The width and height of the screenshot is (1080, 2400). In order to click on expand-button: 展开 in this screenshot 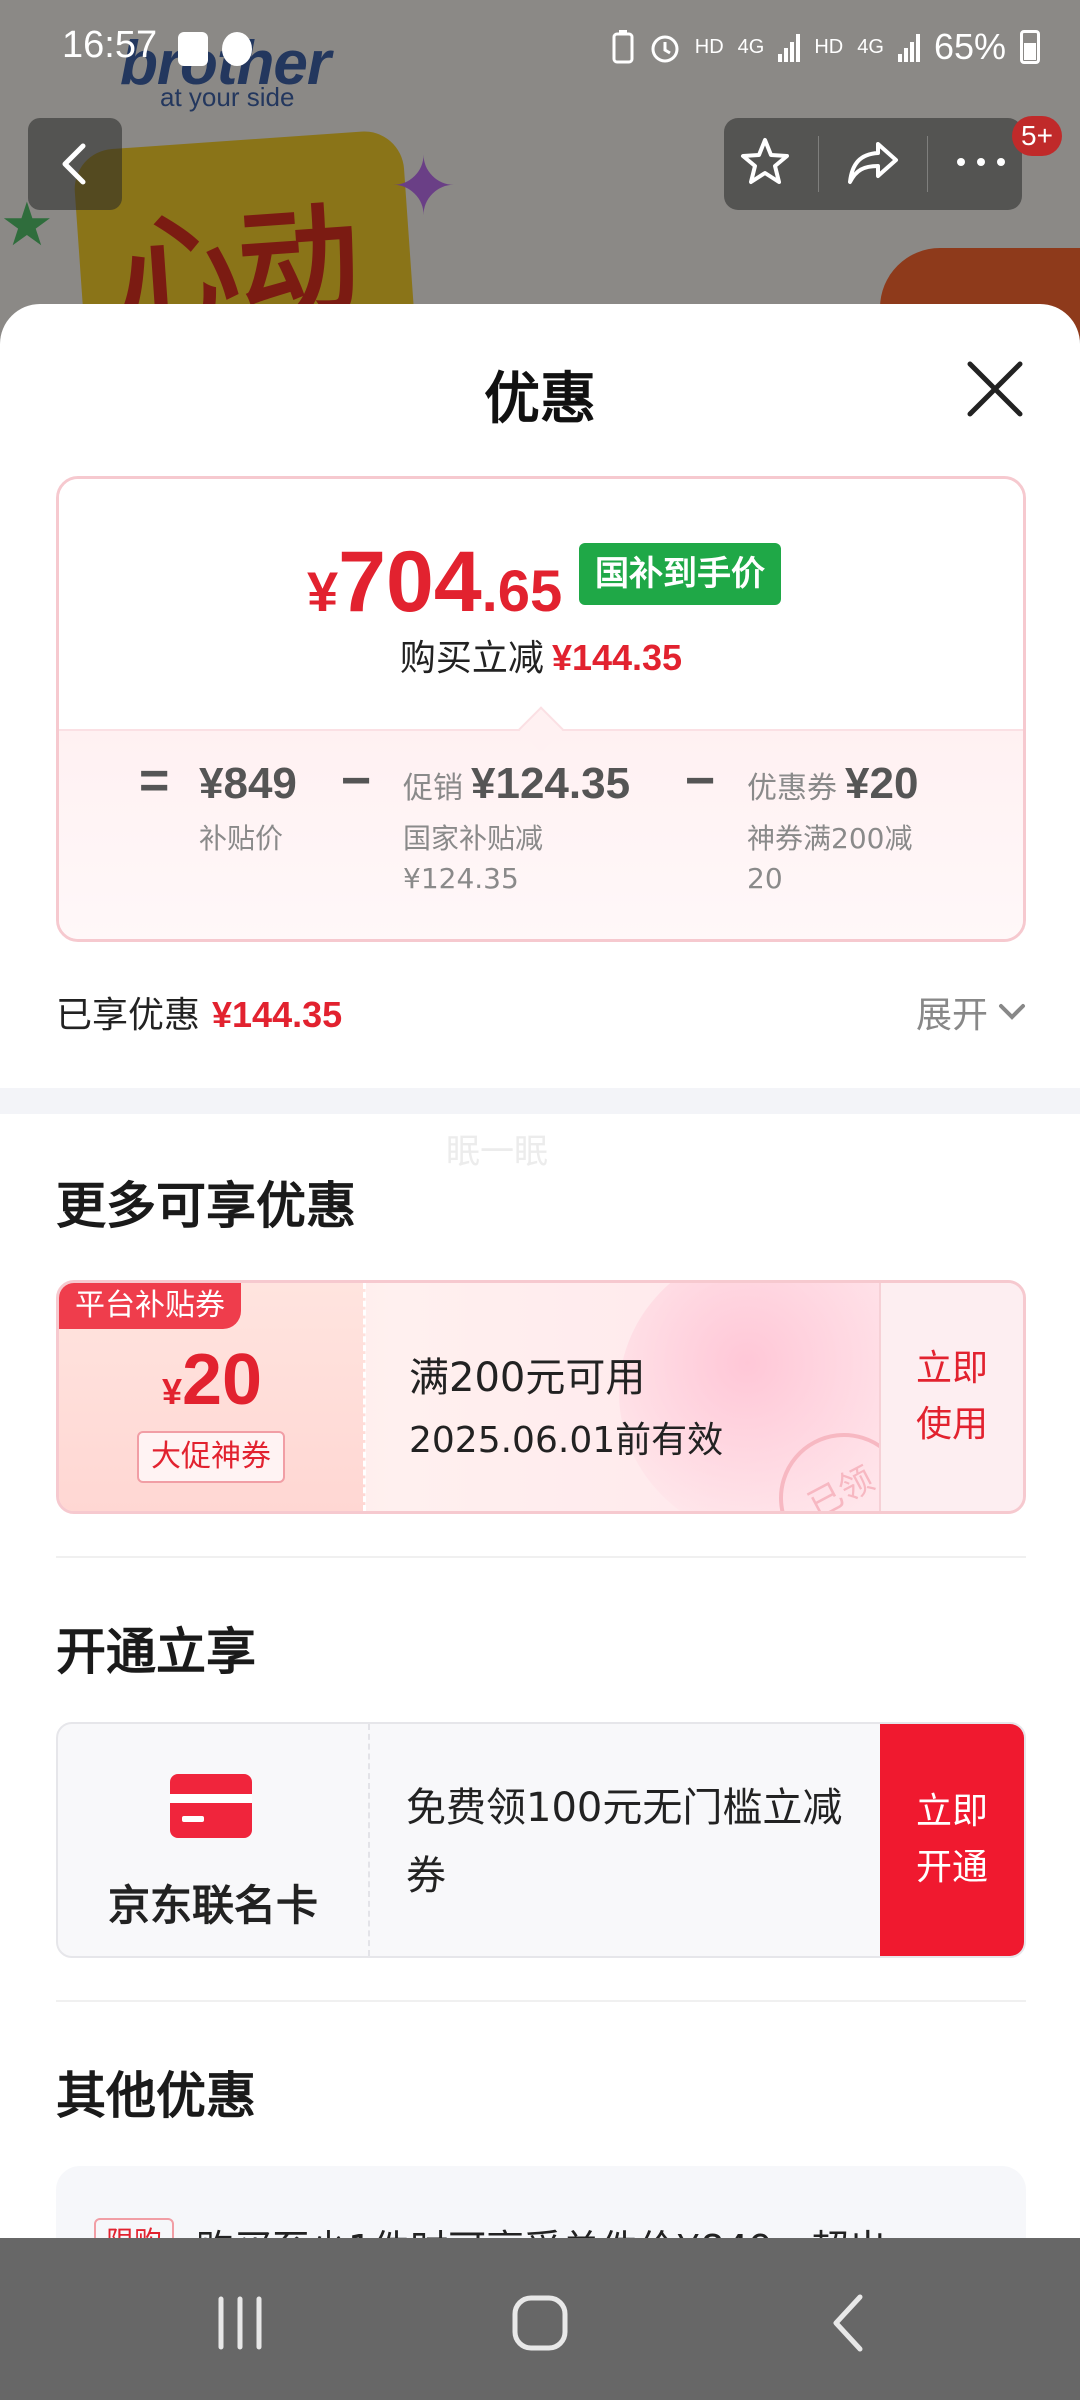, I will do `click(971, 1012)`.